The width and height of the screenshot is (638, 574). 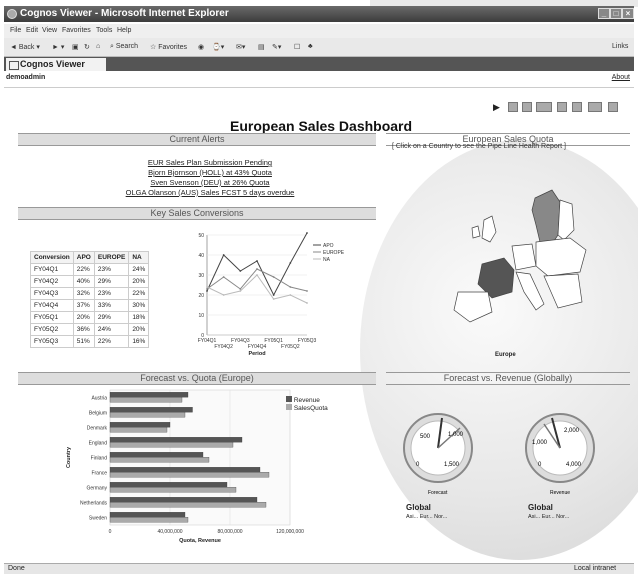 What do you see at coordinates (562, 107) in the screenshot?
I see `keep-icon` at bounding box center [562, 107].